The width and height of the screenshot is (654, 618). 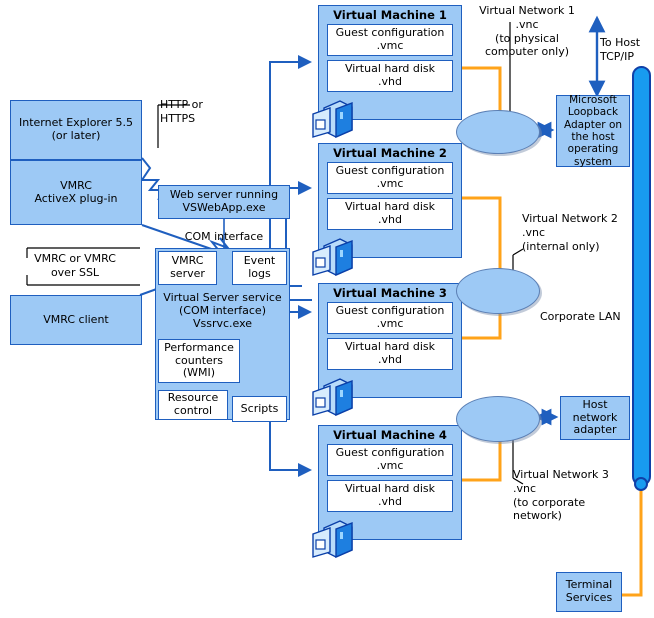 I want to click on http-label: HTTP or HTTPS, so click(x=181, y=111).